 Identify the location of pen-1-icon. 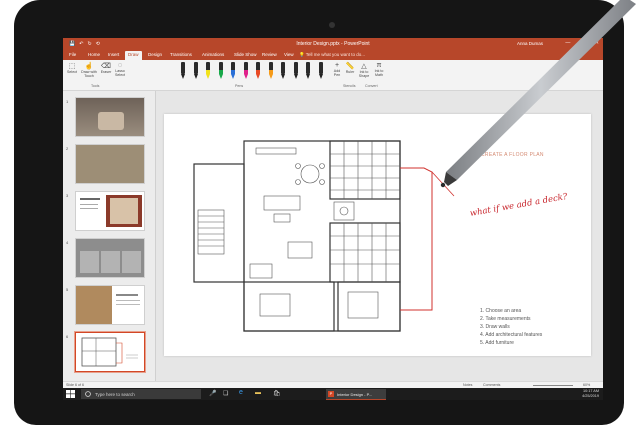
(183, 71).